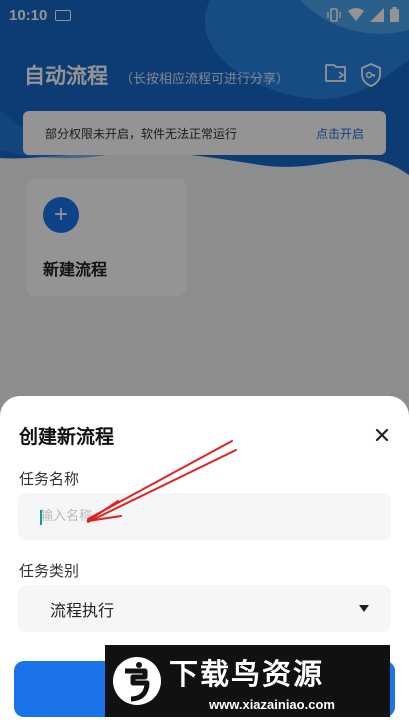 Image resolution: width=409 pixels, height=727 pixels. Describe the element at coordinates (49, 571) in the screenshot. I see `task-type-label: 任务类别` at that location.